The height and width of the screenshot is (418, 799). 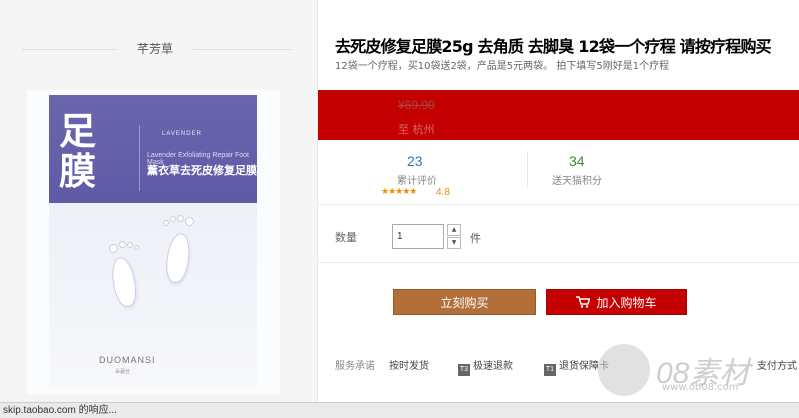 What do you see at coordinates (415, 161) in the screenshot?
I see `review-count: 23` at bounding box center [415, 161].